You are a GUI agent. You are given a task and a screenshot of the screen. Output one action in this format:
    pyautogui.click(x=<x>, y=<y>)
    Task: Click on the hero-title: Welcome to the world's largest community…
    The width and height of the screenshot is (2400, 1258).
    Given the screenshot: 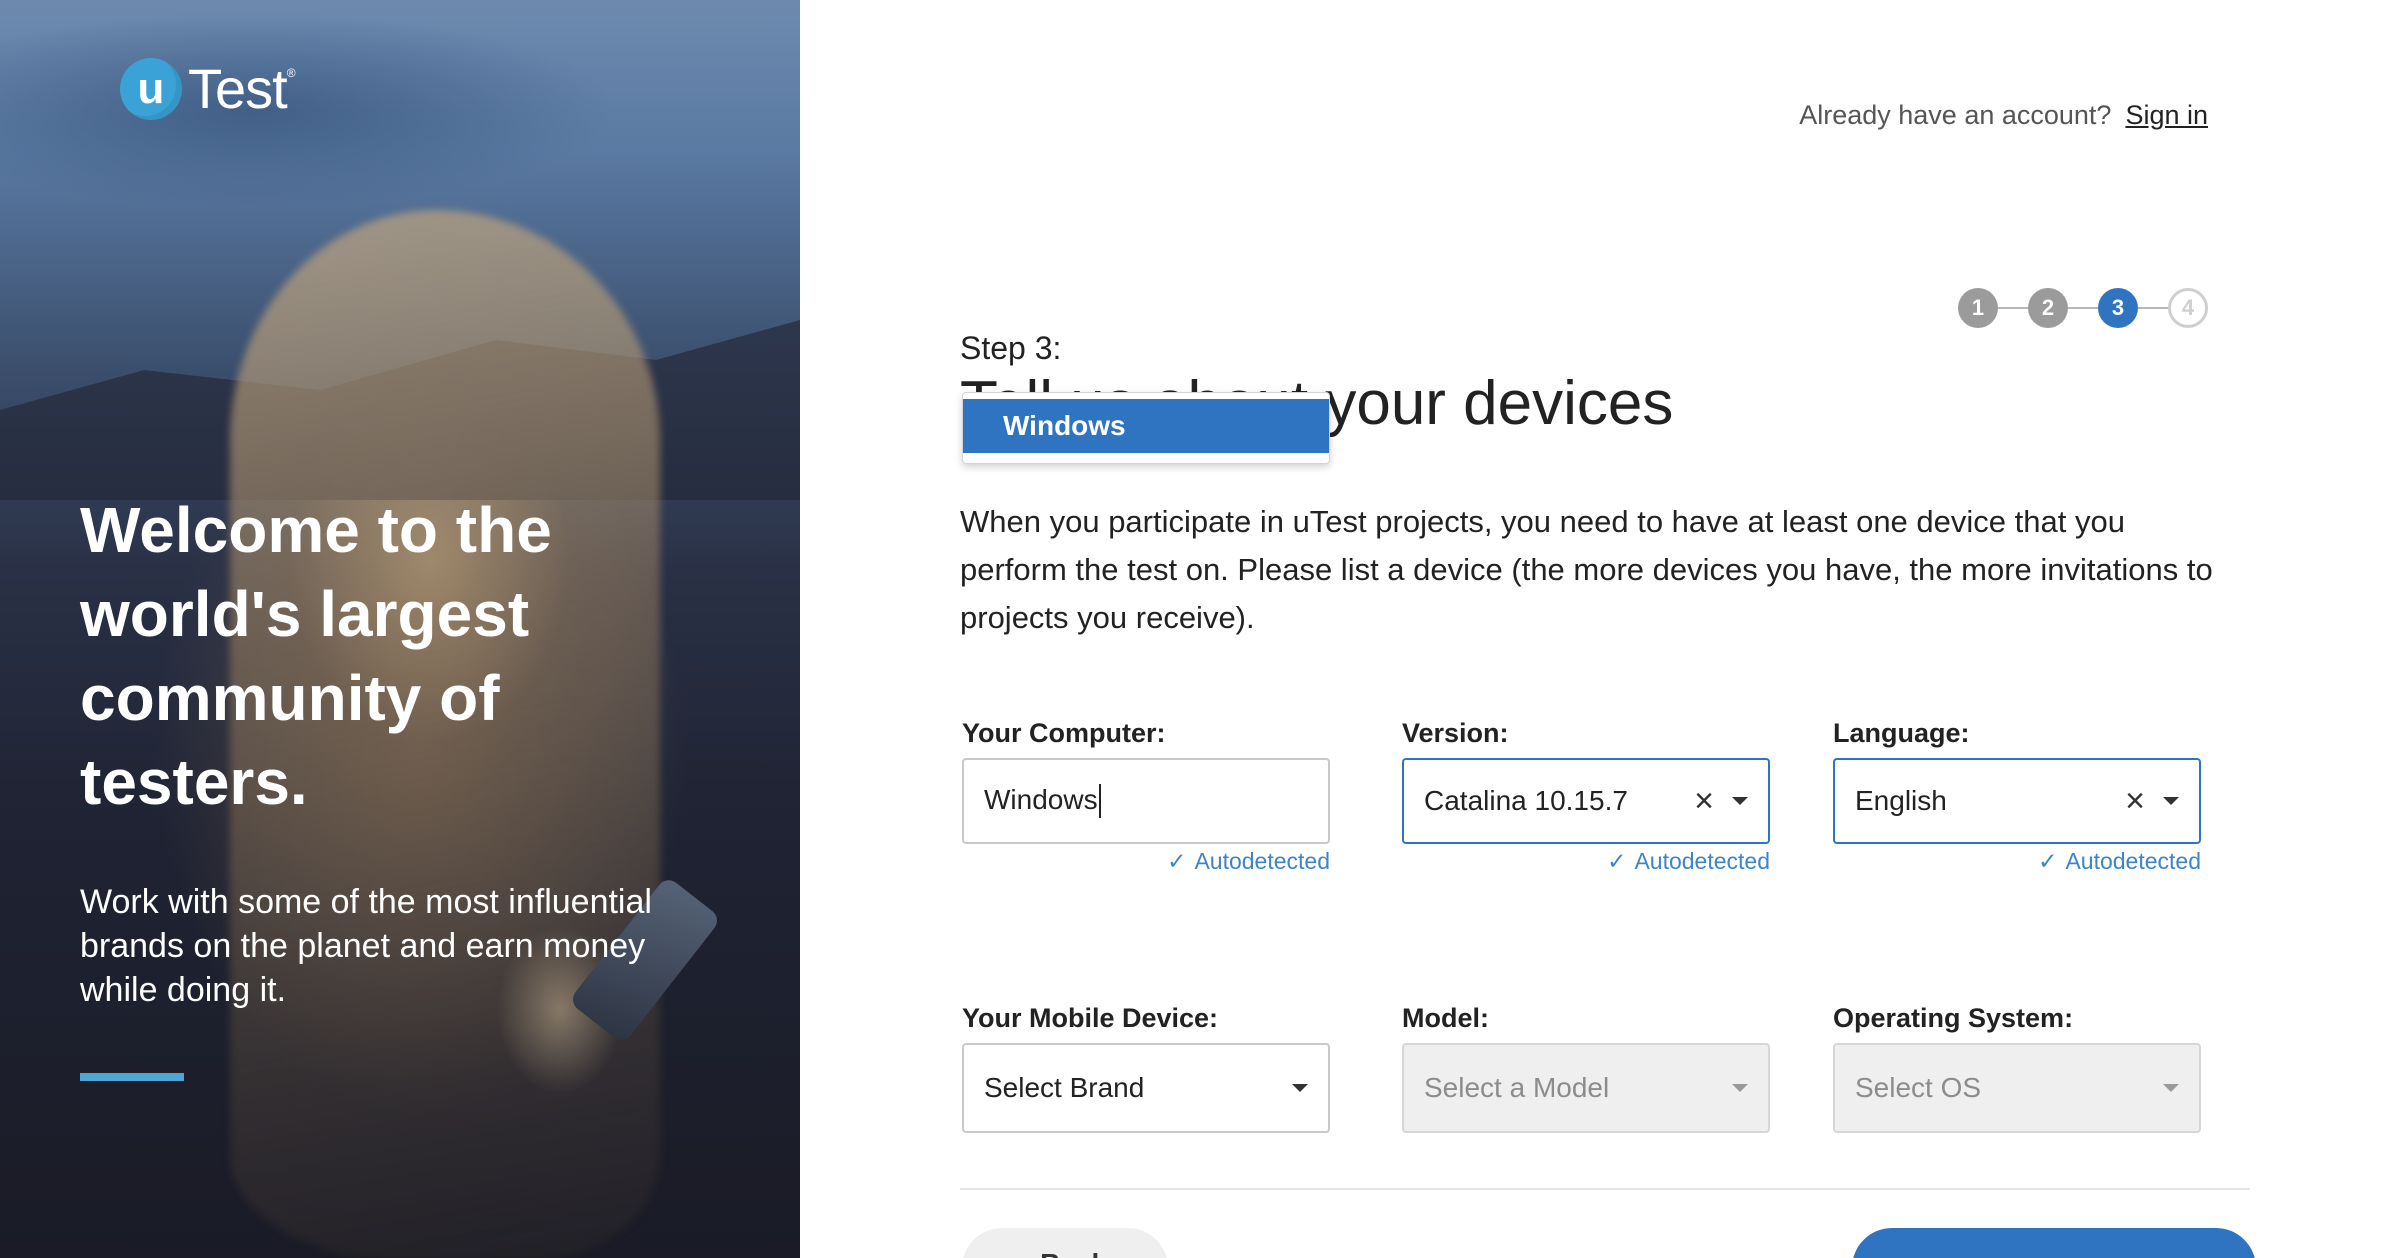 What is the action you would take?
    pyautogui.click(x=316, y=656)
    